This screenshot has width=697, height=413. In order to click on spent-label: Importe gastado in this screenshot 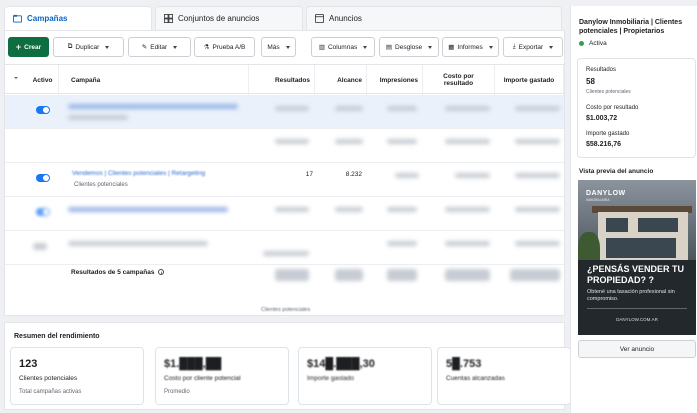, I will do `click(608, 134)`.